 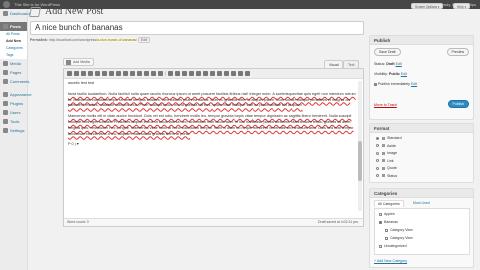 What do you see at coordinates (212, 73) in the screenshot?
I see `special-character-icon` at bounding box center [212, 73].